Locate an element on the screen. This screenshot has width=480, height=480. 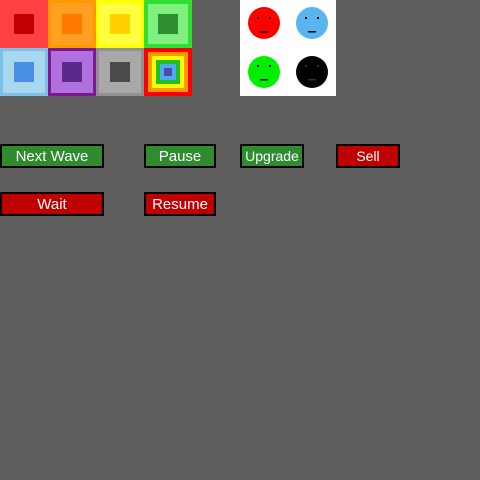
tower-gray is located at coordinates (120, 72).